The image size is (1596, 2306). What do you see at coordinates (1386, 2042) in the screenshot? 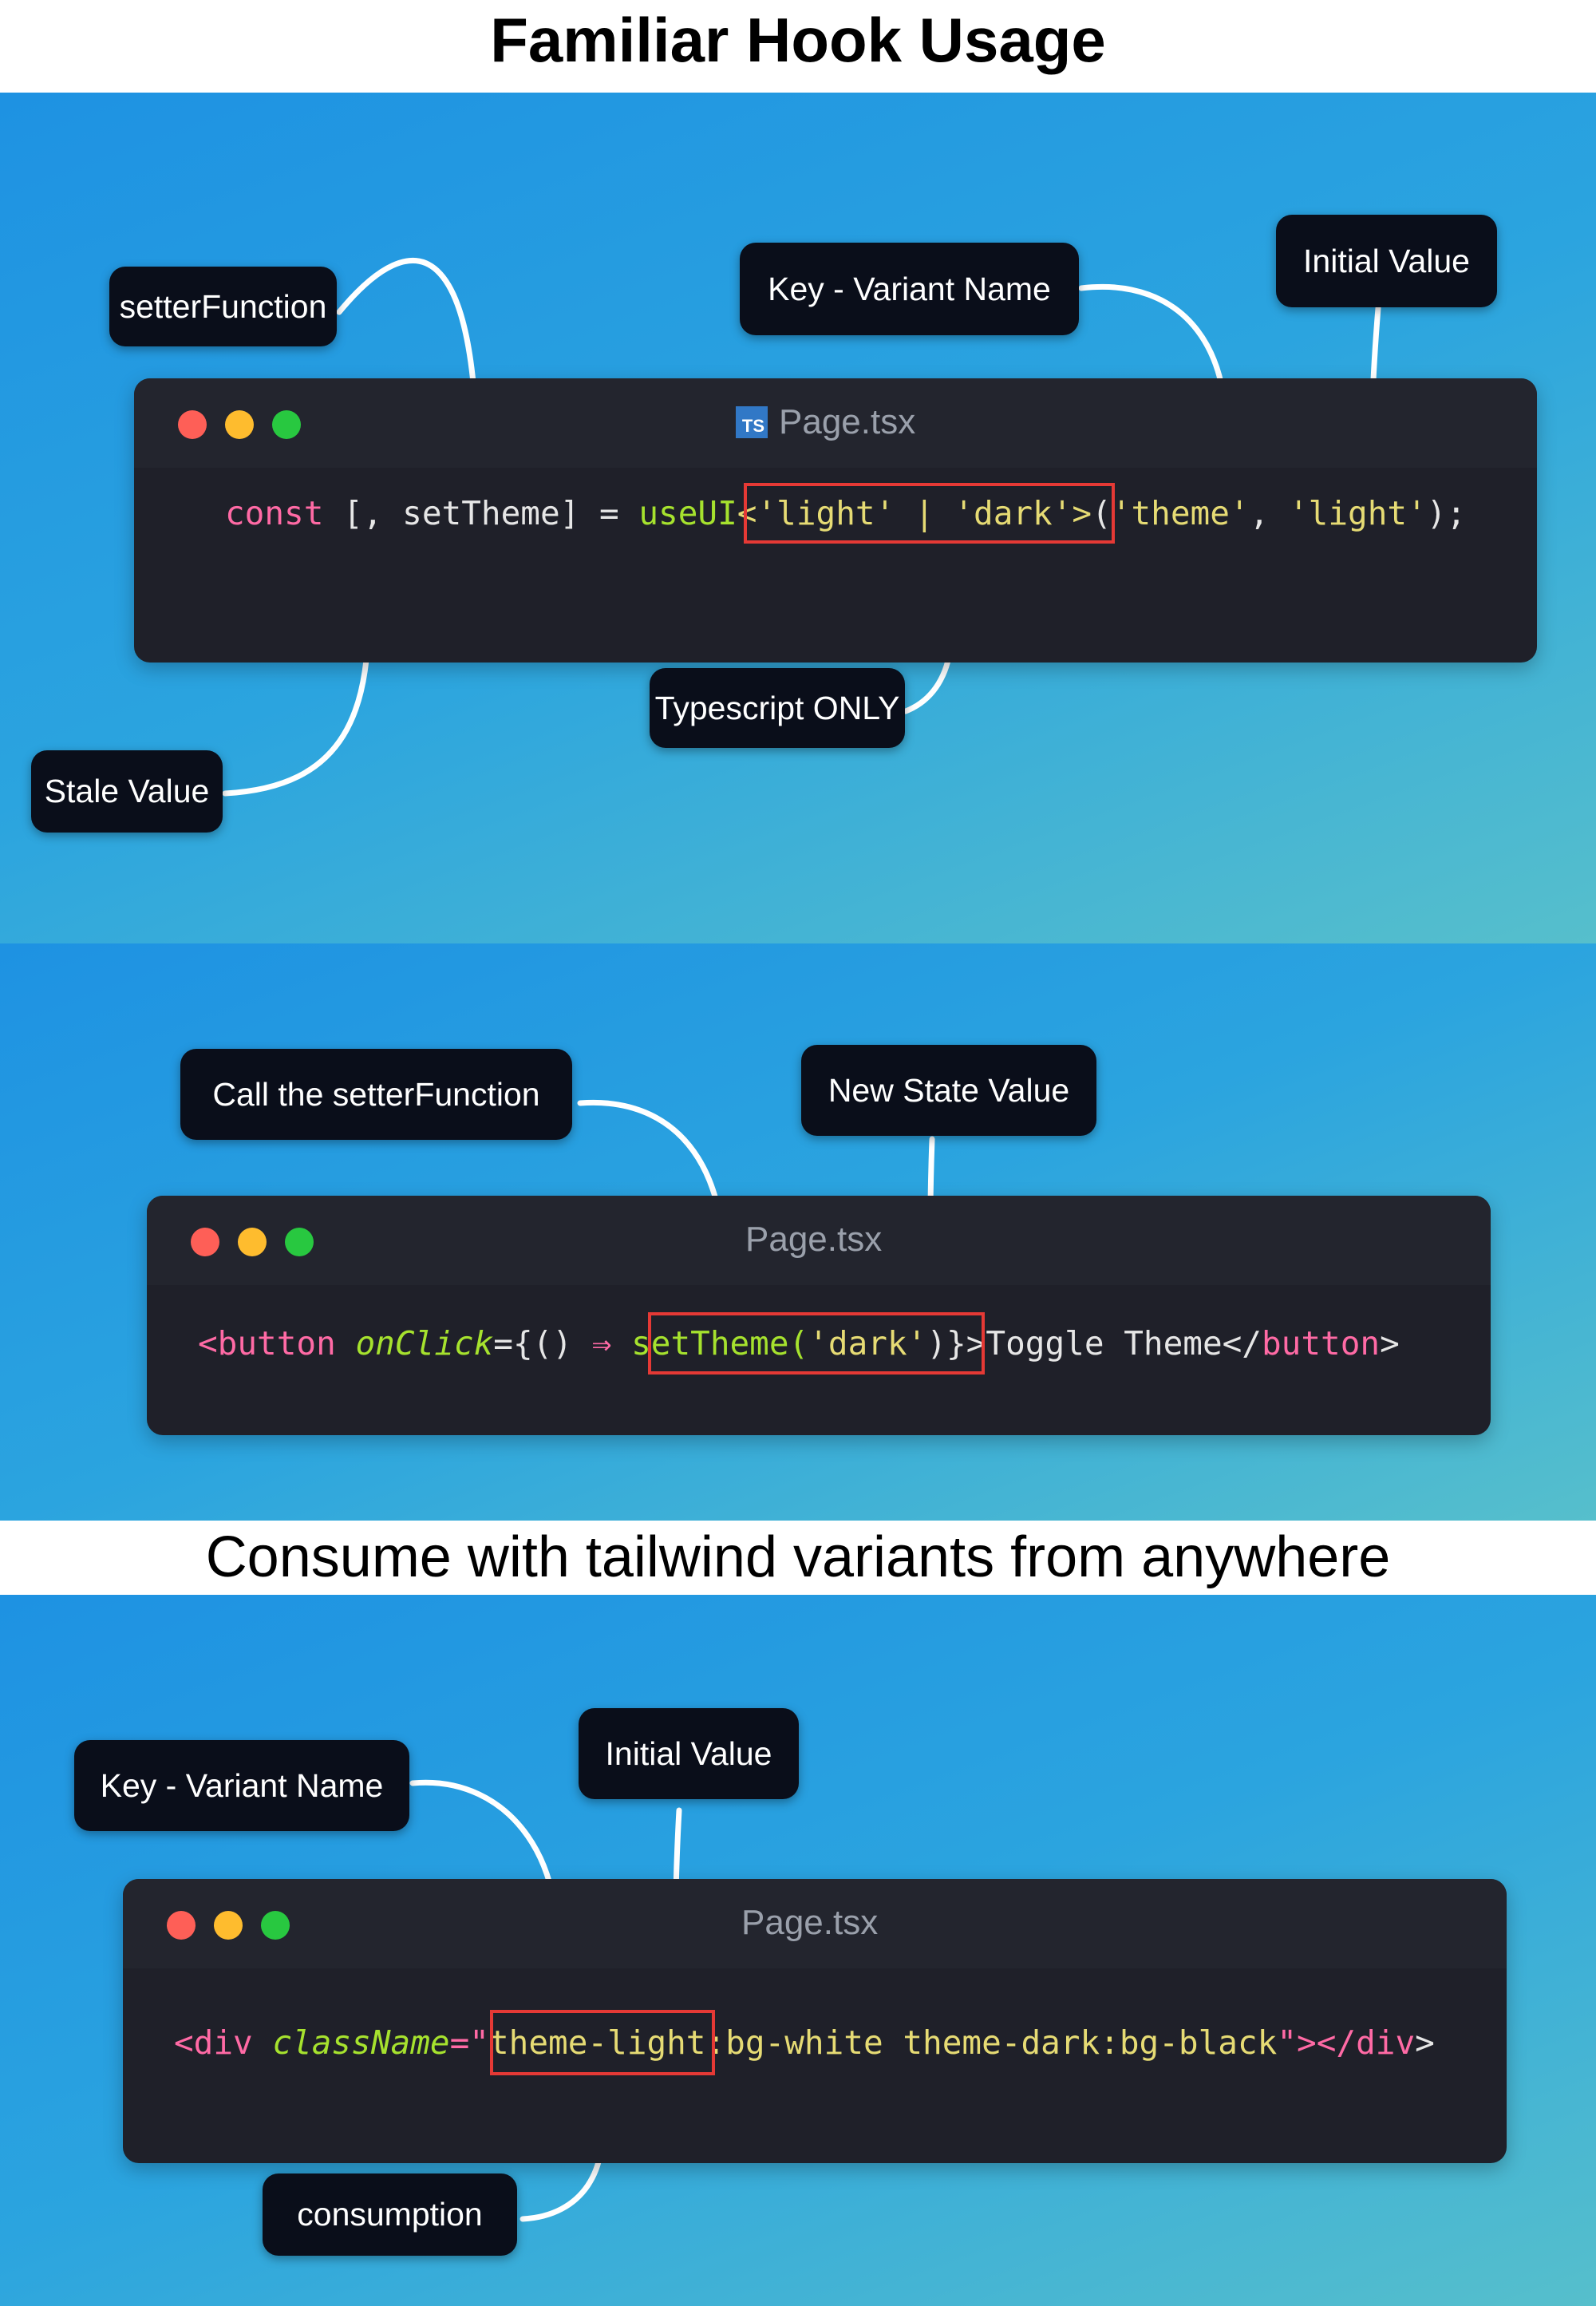
I see `code-tag-close: div` at bounding box center [1386, 2042].